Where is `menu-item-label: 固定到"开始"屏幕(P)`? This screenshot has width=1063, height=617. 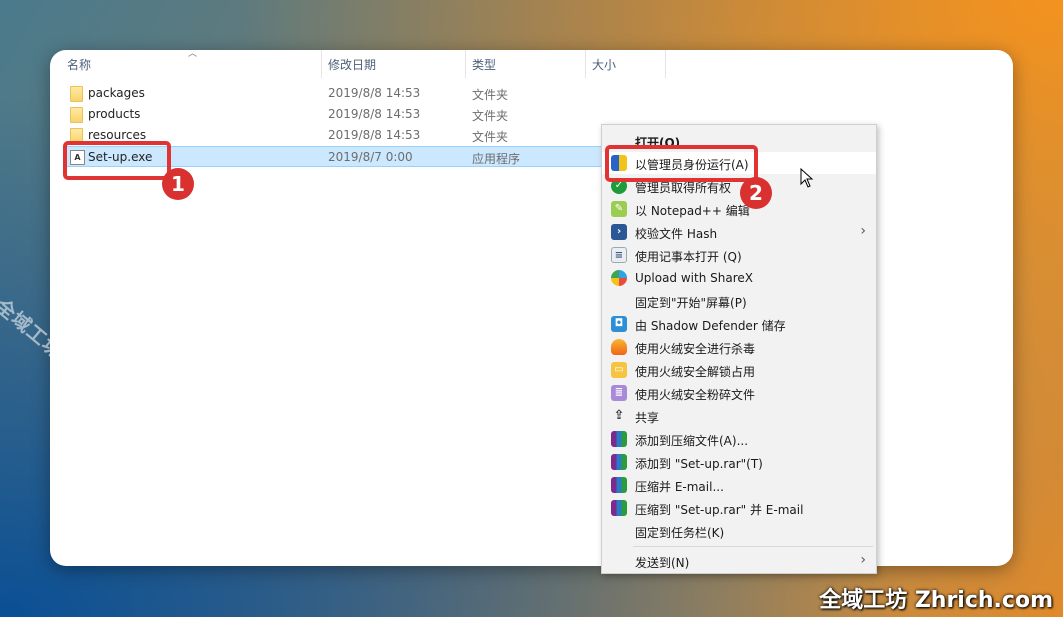
menu-item-label: 固定到"开始"屏幕(P) is located at coordinates (691, 303).